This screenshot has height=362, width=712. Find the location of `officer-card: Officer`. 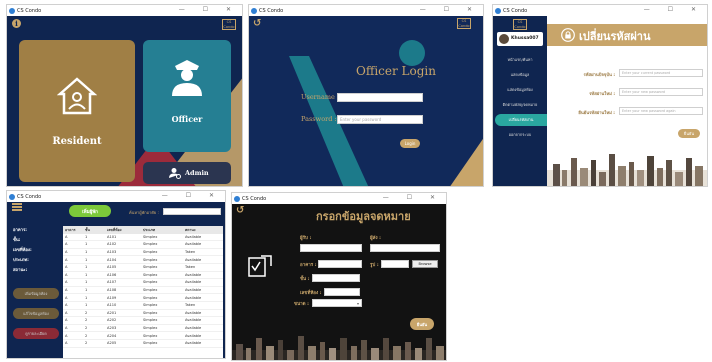

officer-card: Officer is located at coordinates (187, 96).